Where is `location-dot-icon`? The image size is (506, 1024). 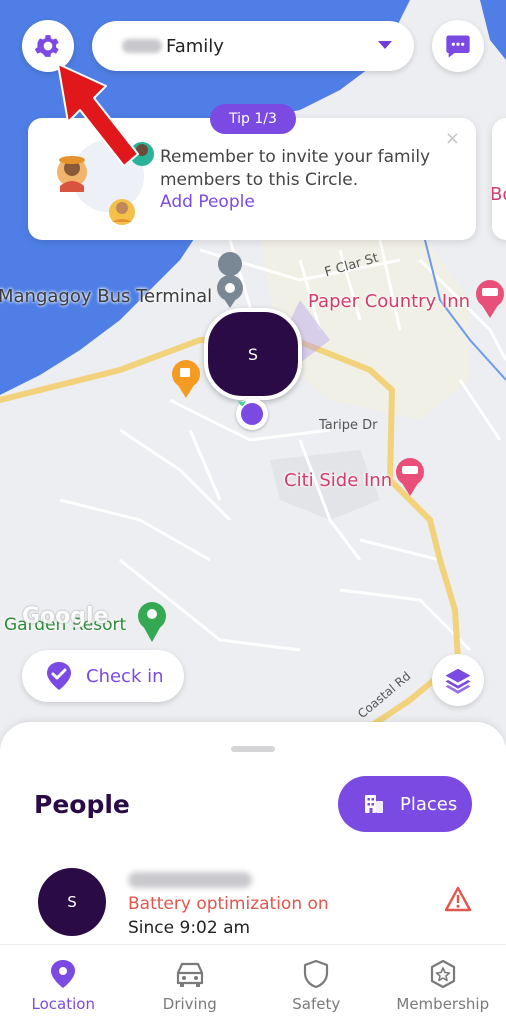 location-dot-icon is located at coordinates (250, 412).